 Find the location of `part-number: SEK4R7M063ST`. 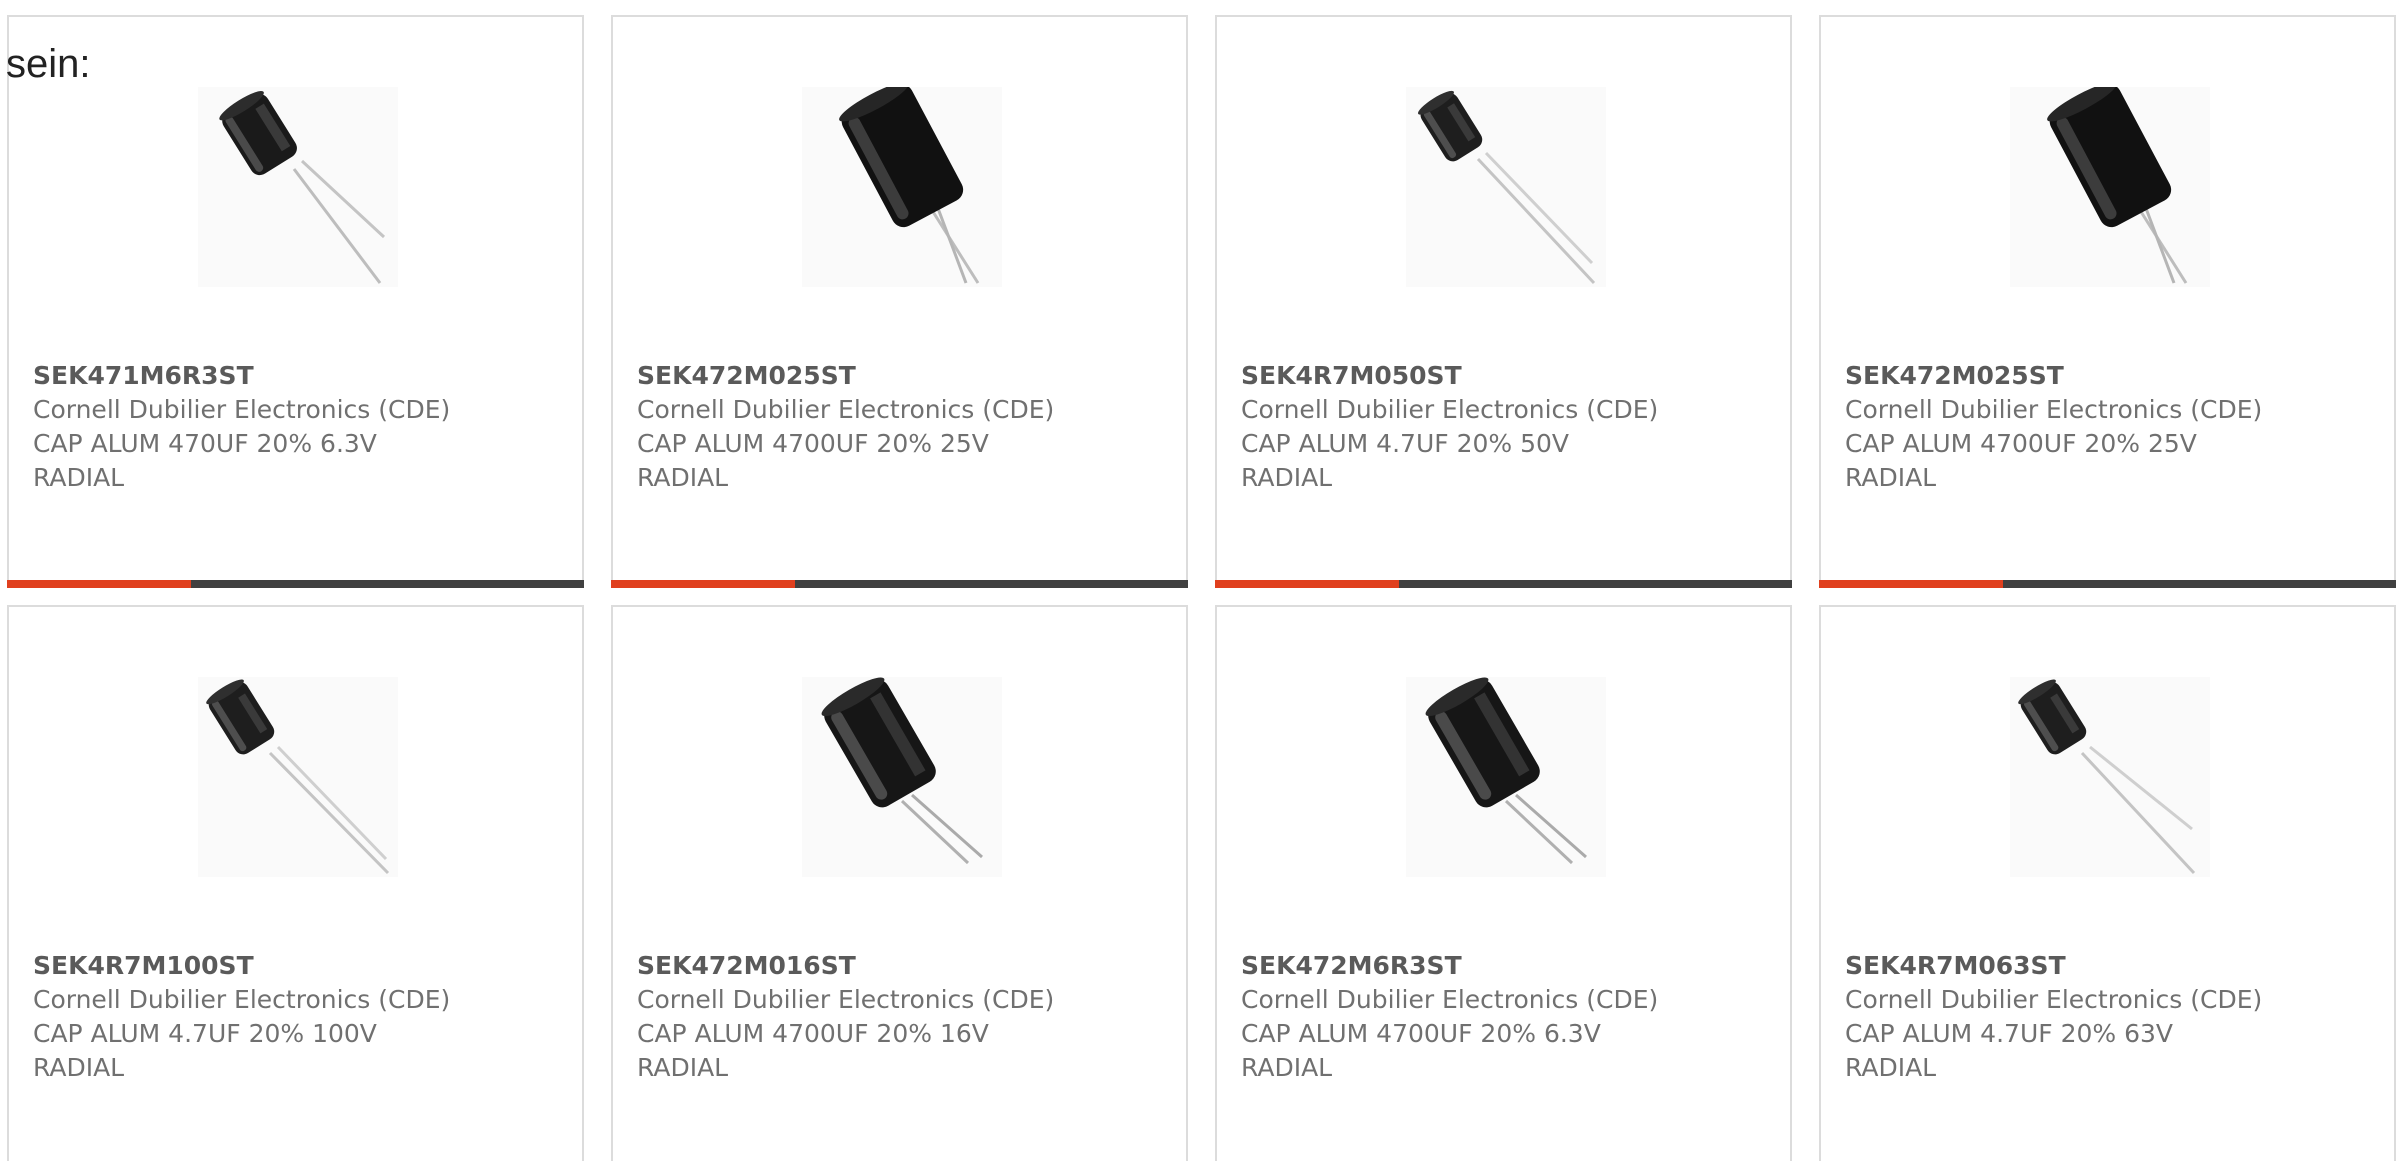

part-number: SEK4R7M063ST is located at coordinates (1955, 965).